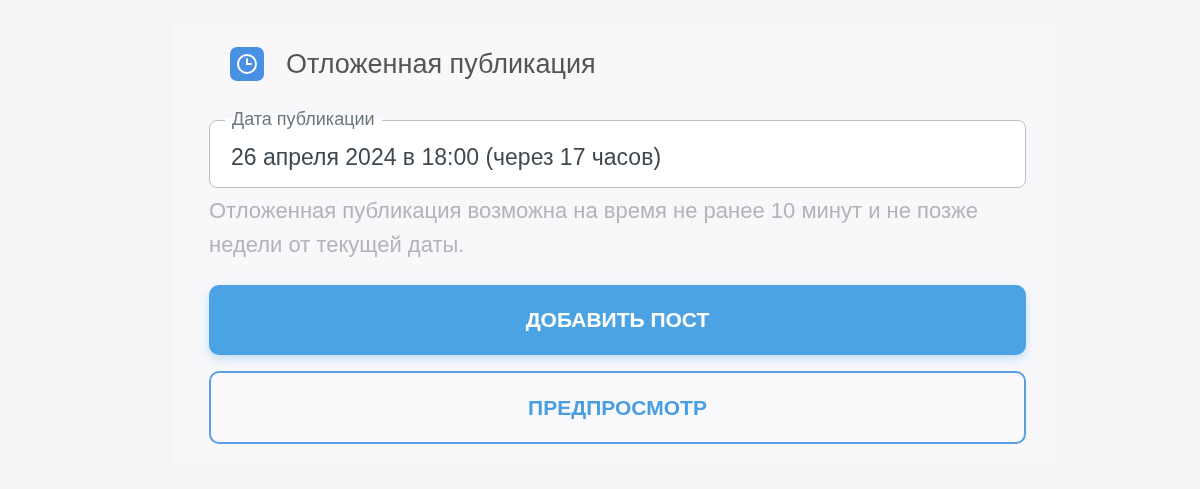  What do you see at coordinates (617, 407) in the screenshot?
I see `preview-button: ПРЕДПРОСМОТР` at bounding box center [617, 407].